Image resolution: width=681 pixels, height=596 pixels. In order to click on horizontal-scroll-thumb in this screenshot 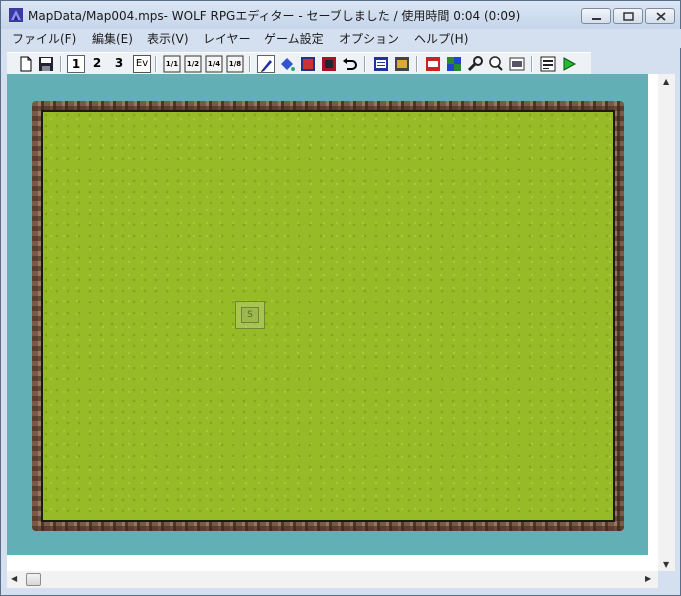, I will do `click(33, 579)`.